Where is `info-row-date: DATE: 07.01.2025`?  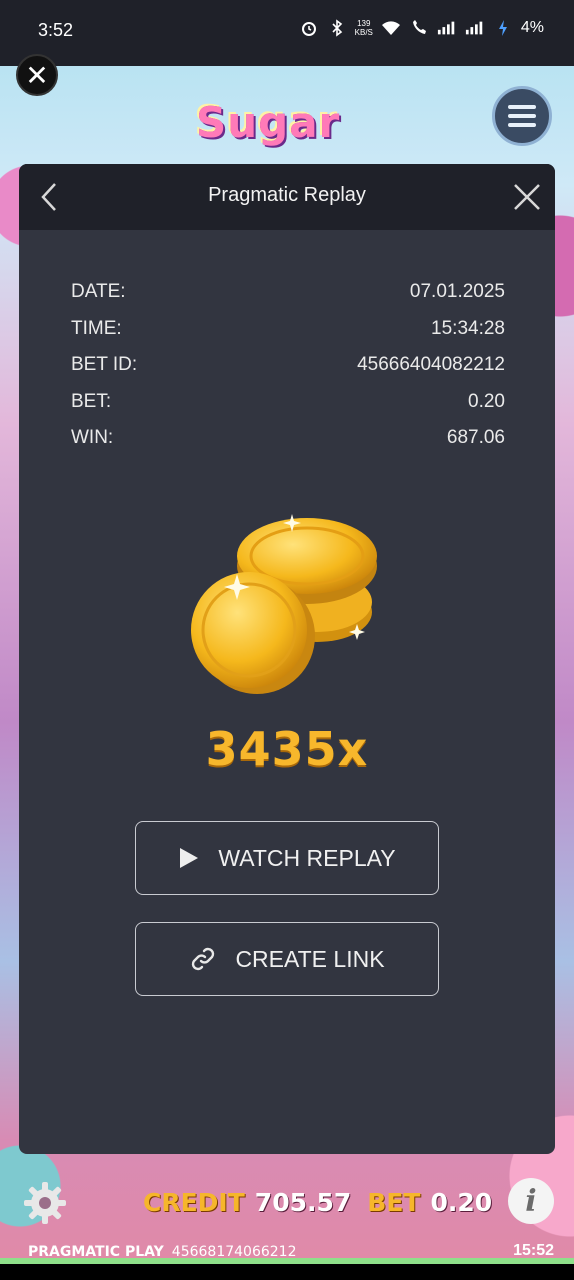 info-row-date: DATE: 07.01.2025 is located at coordinates (288, 292).